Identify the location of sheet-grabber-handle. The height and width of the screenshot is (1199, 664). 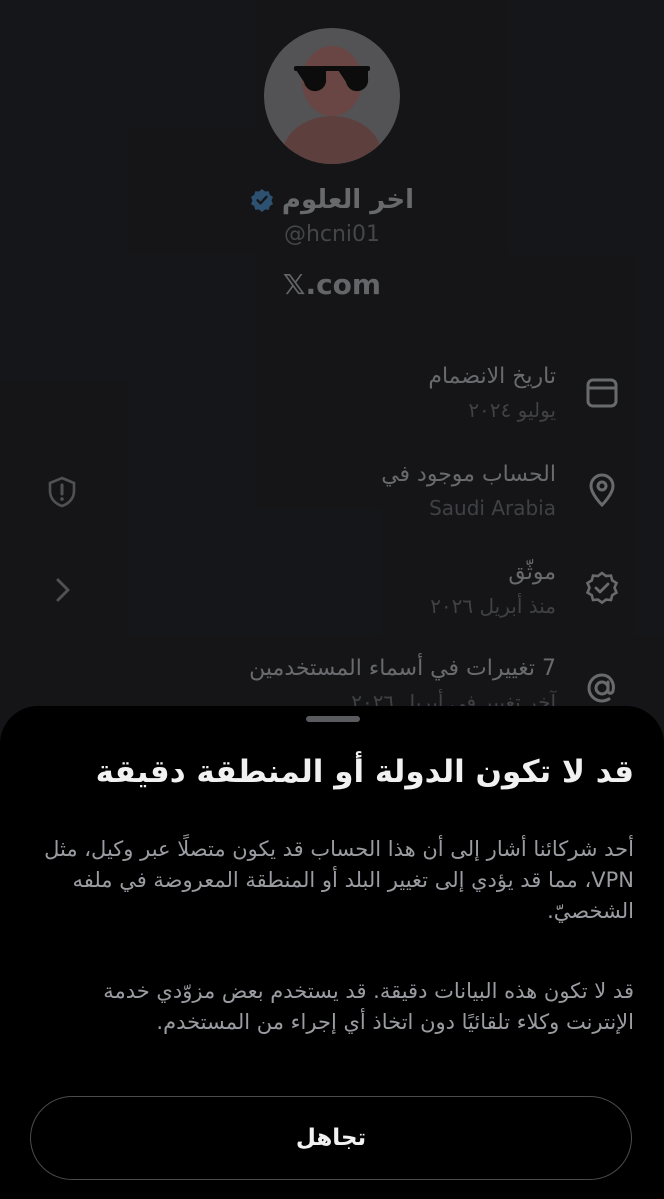
(333, 719).